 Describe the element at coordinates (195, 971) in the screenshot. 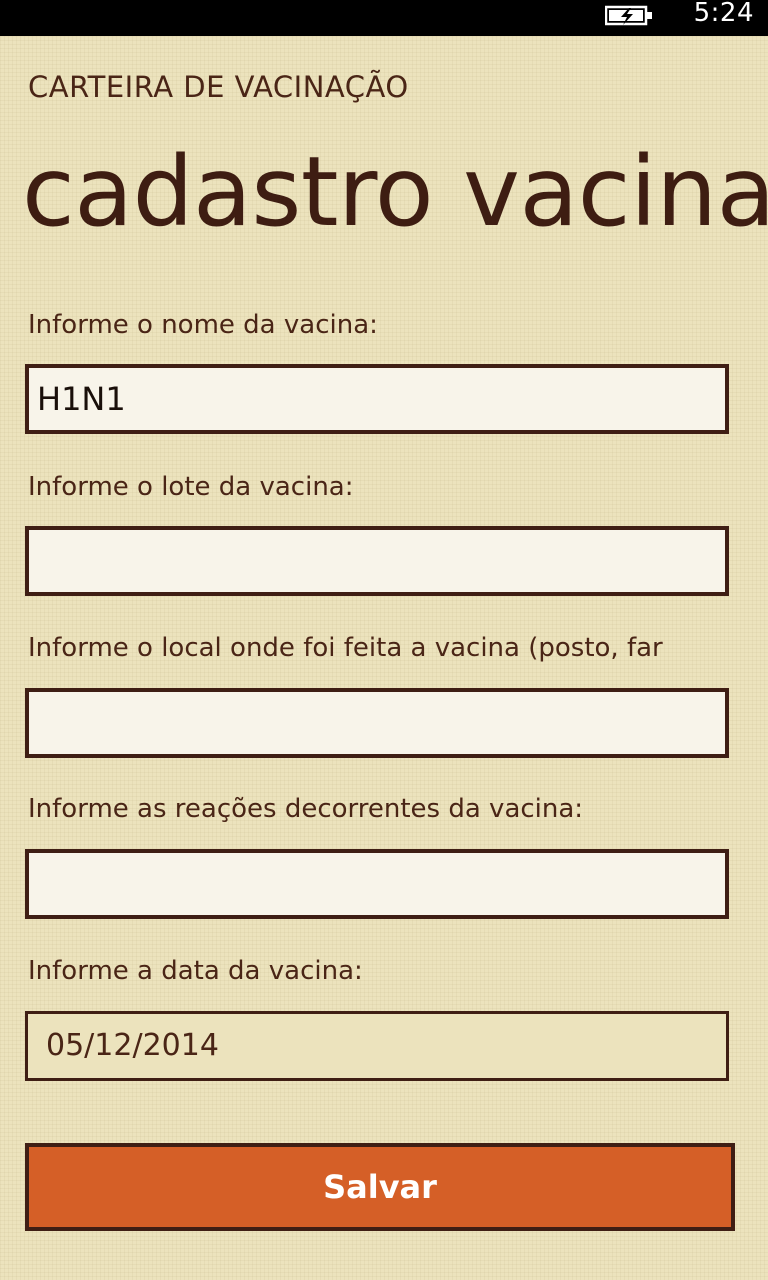

I see `data-label: Informe a data da vacina:` at that location.